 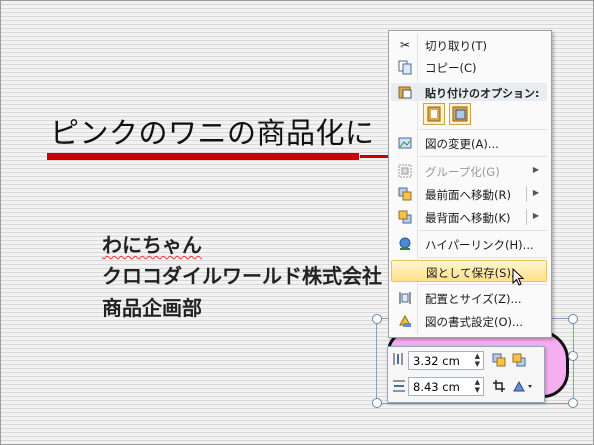 What do you see at coordinates (518, 277) in the screenshot?
I see `mouse-cursor-icon` at bounding box center [518, 277].